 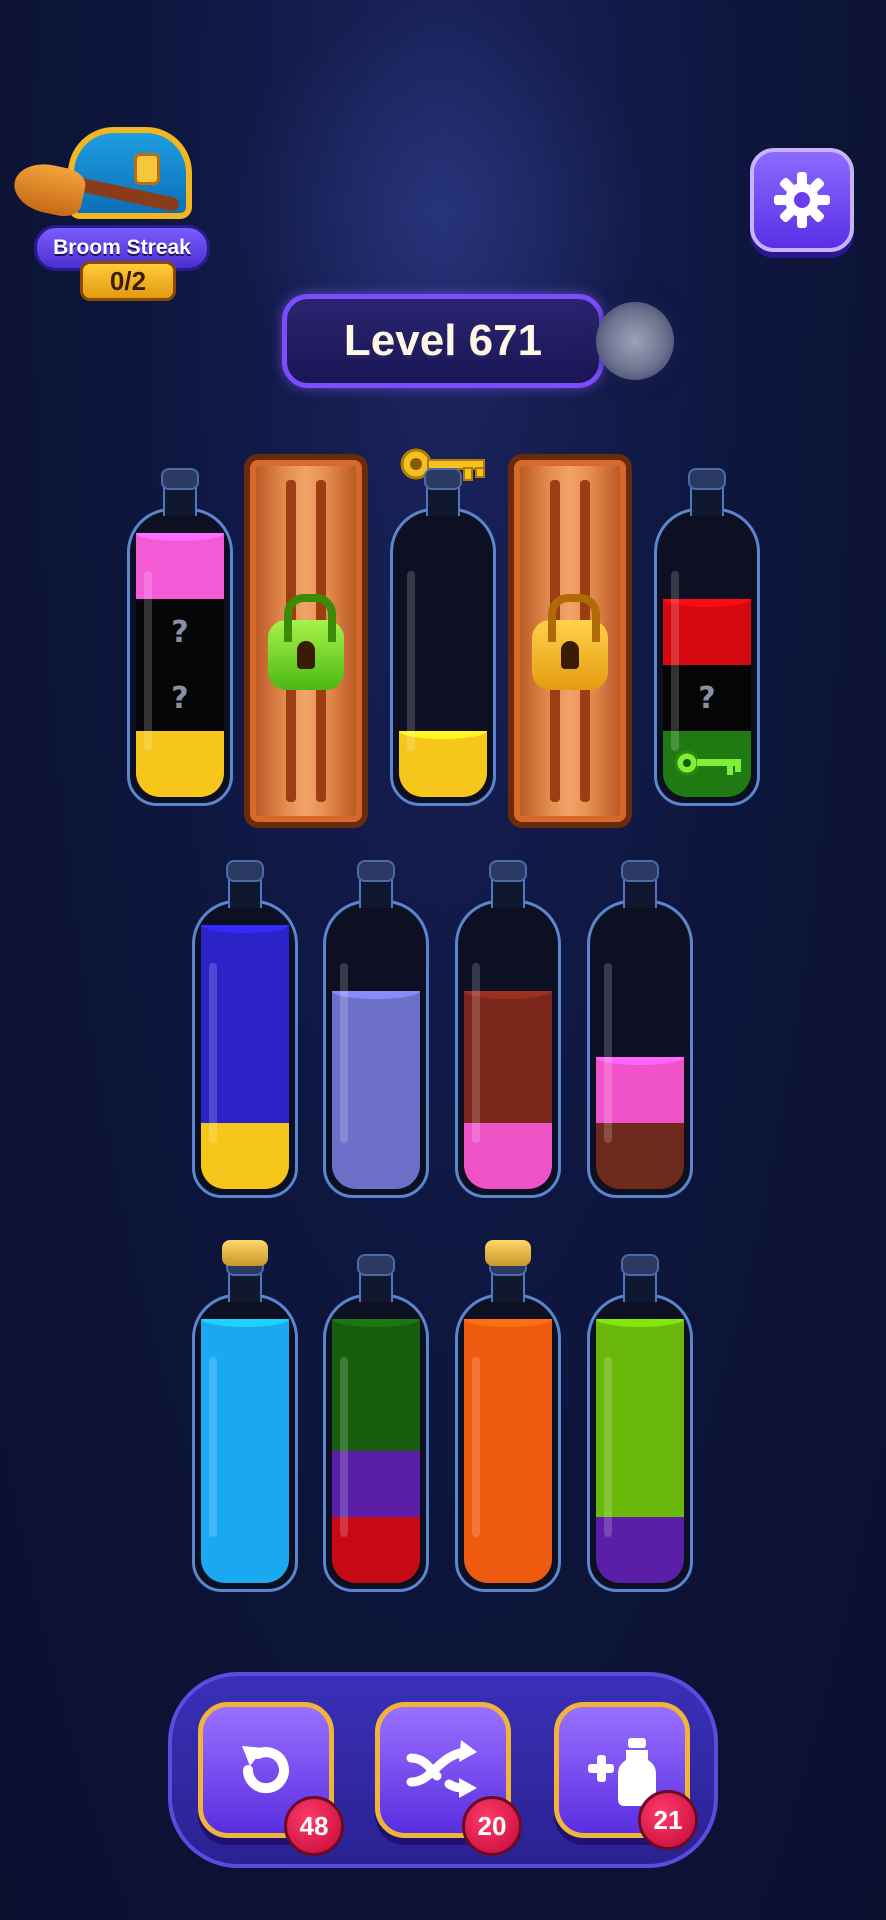 What do you see at coordinates (711, 765) in the screenshot?
I see `green-key-icon` at bounding box center [711, 765].